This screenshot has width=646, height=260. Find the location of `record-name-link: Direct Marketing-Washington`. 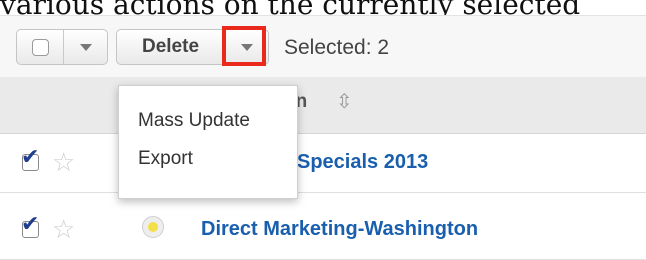

record-name-link: Direct Marketing-Washington is located at coordinates (339, 229).